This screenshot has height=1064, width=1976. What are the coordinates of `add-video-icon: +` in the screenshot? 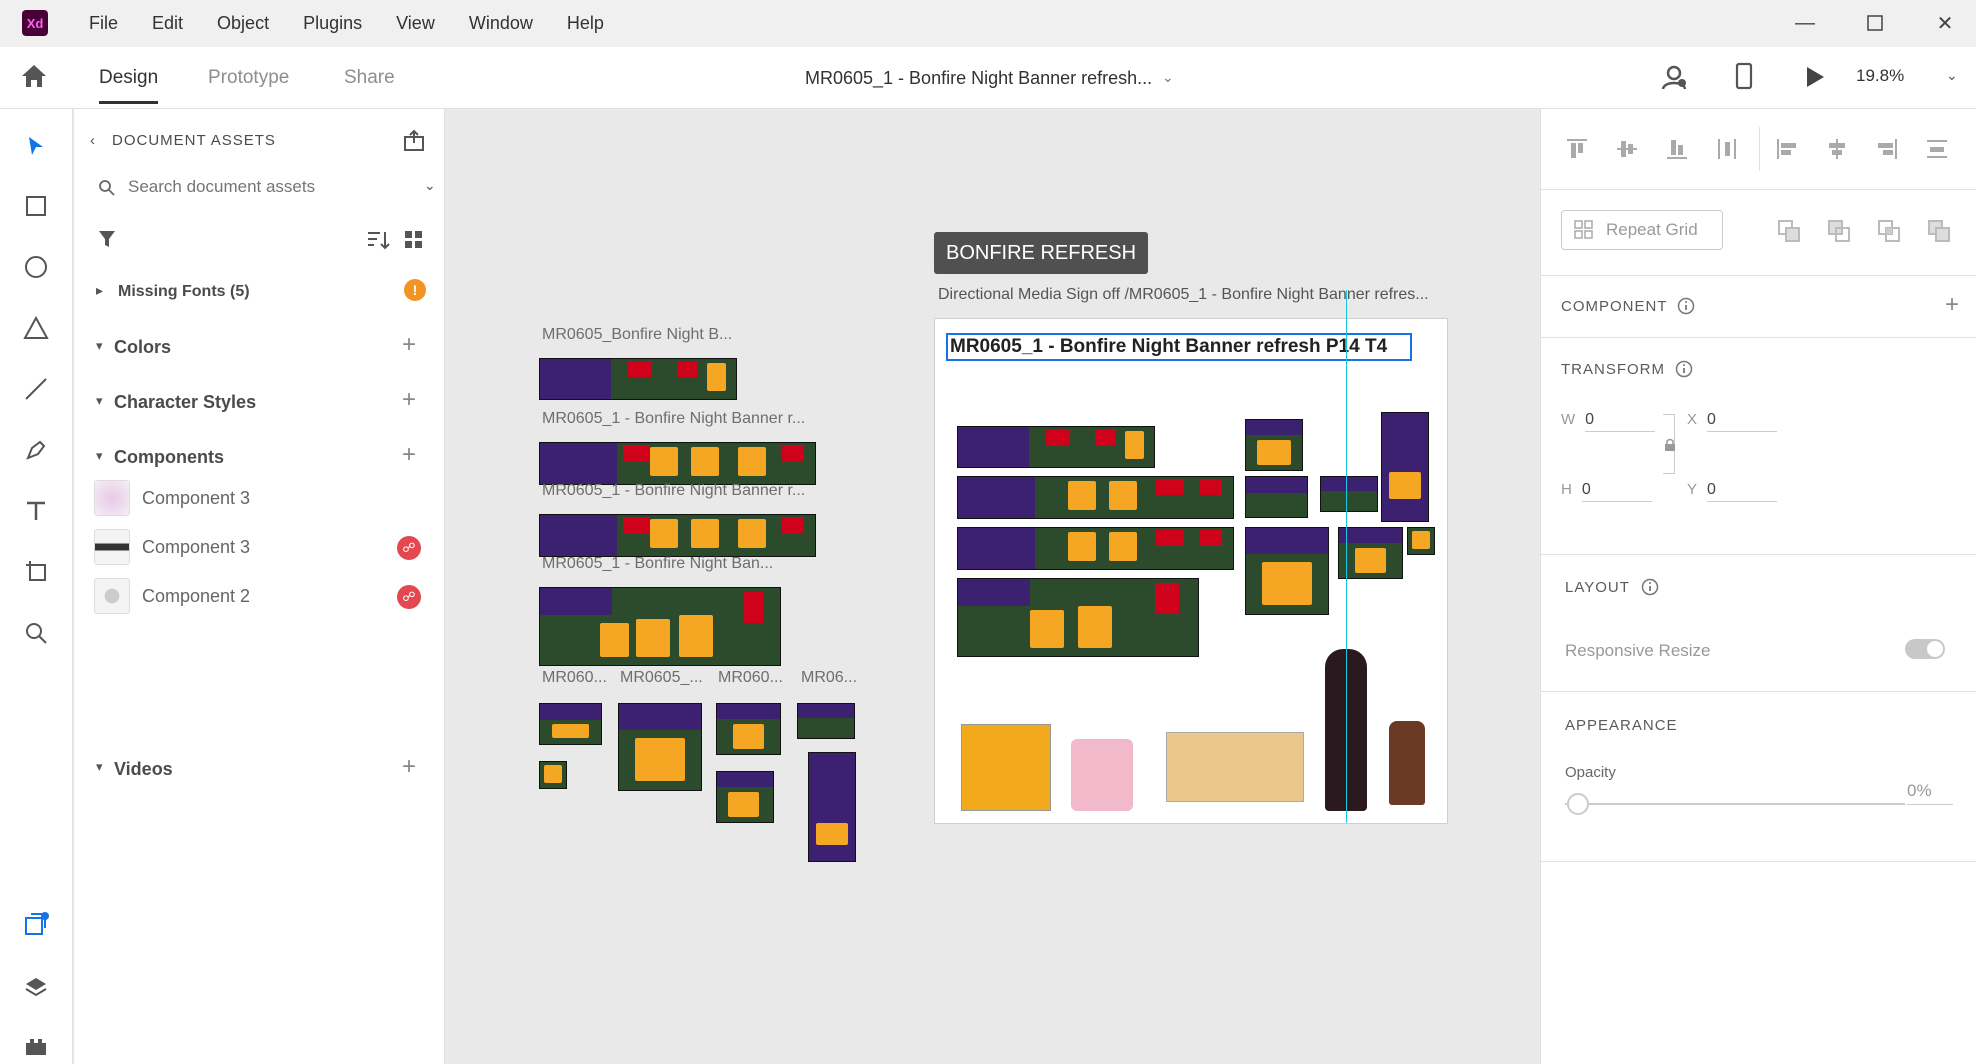 It's located at (409, 767).